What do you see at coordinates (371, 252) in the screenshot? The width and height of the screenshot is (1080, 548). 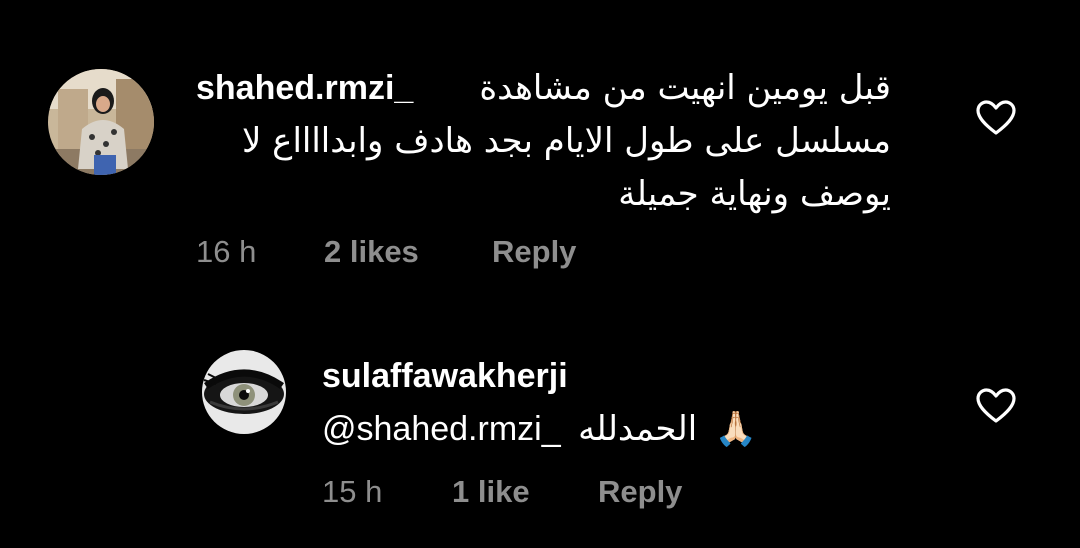 I see `comment-likes: 2 likes` at bounding box center [371, 252].